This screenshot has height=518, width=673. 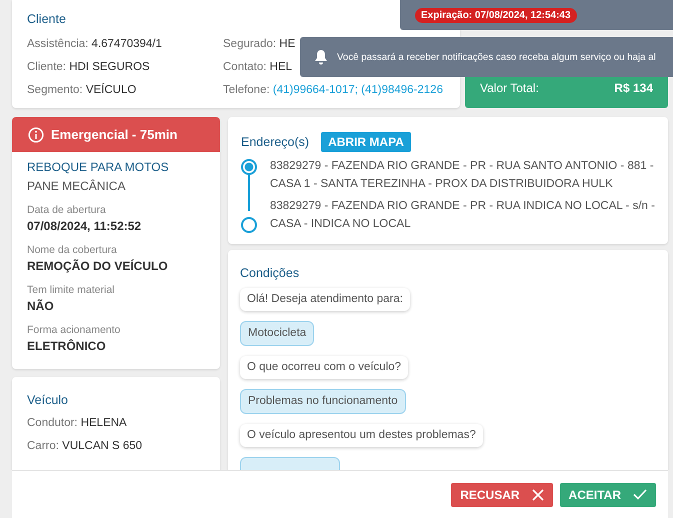 What do you see at coordinates (357, 90) in the screenshot?
I see `phone-link: (41)99664-1017; (41)98496-2126` at bounding box center [357, 90].